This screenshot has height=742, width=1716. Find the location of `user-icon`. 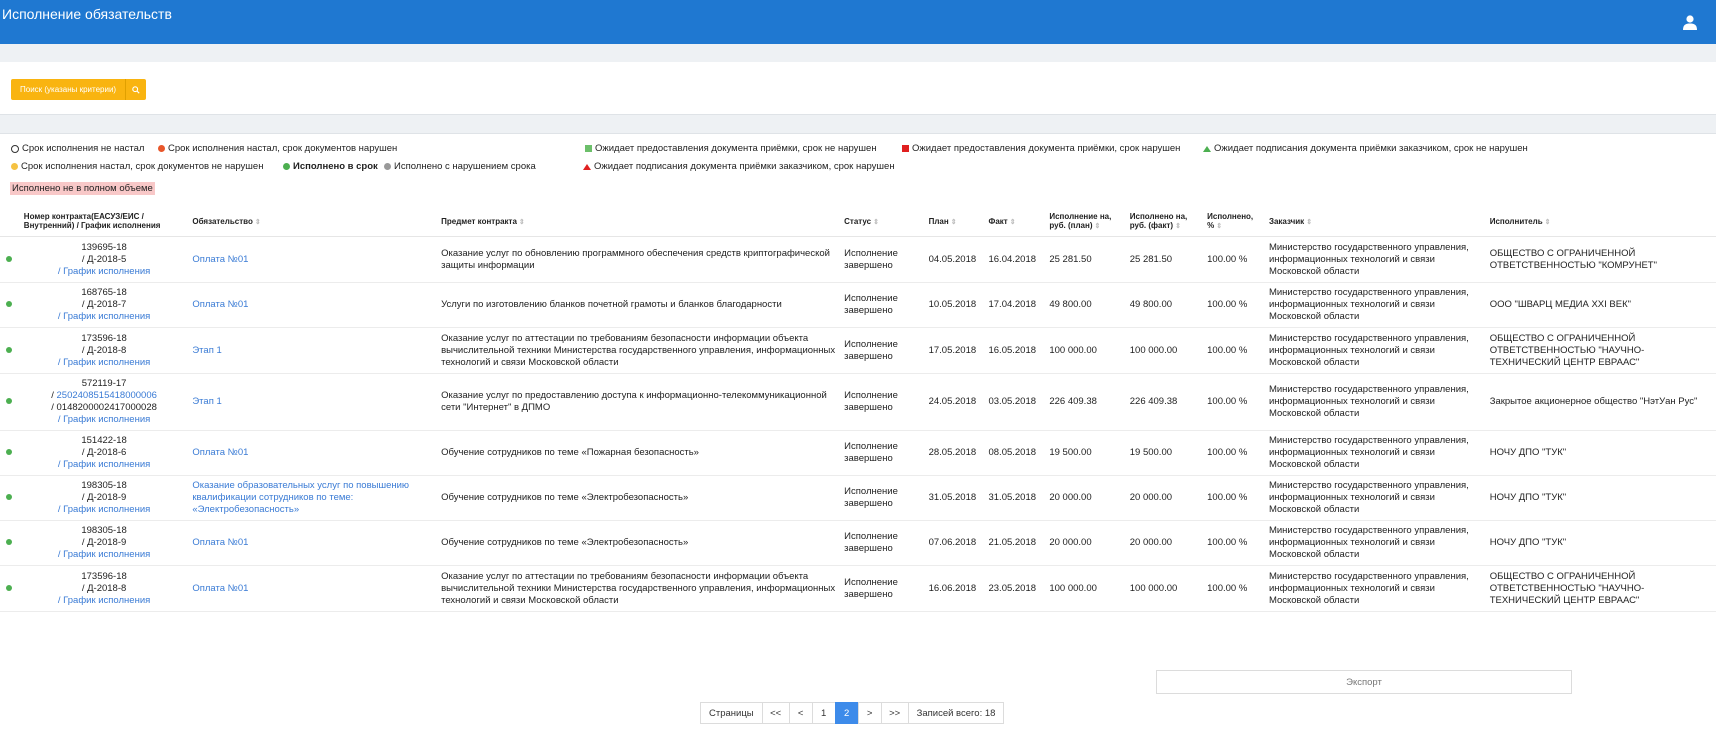

user-icon is located at coordinates (1690, 22).